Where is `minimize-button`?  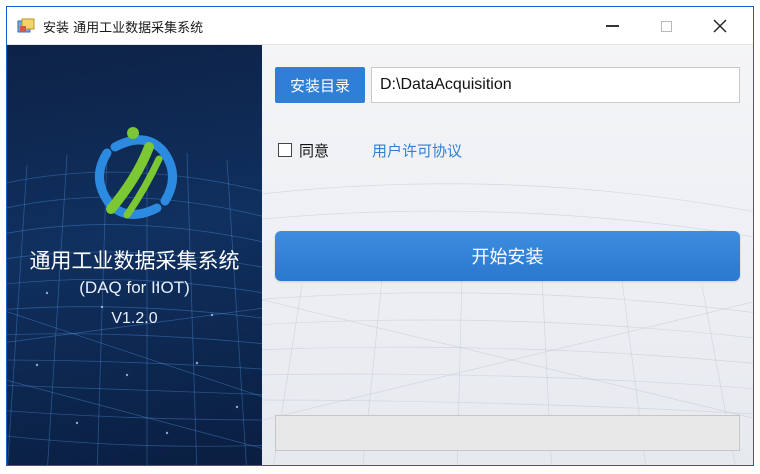 minimize-button is located at coordinates (612, 26).